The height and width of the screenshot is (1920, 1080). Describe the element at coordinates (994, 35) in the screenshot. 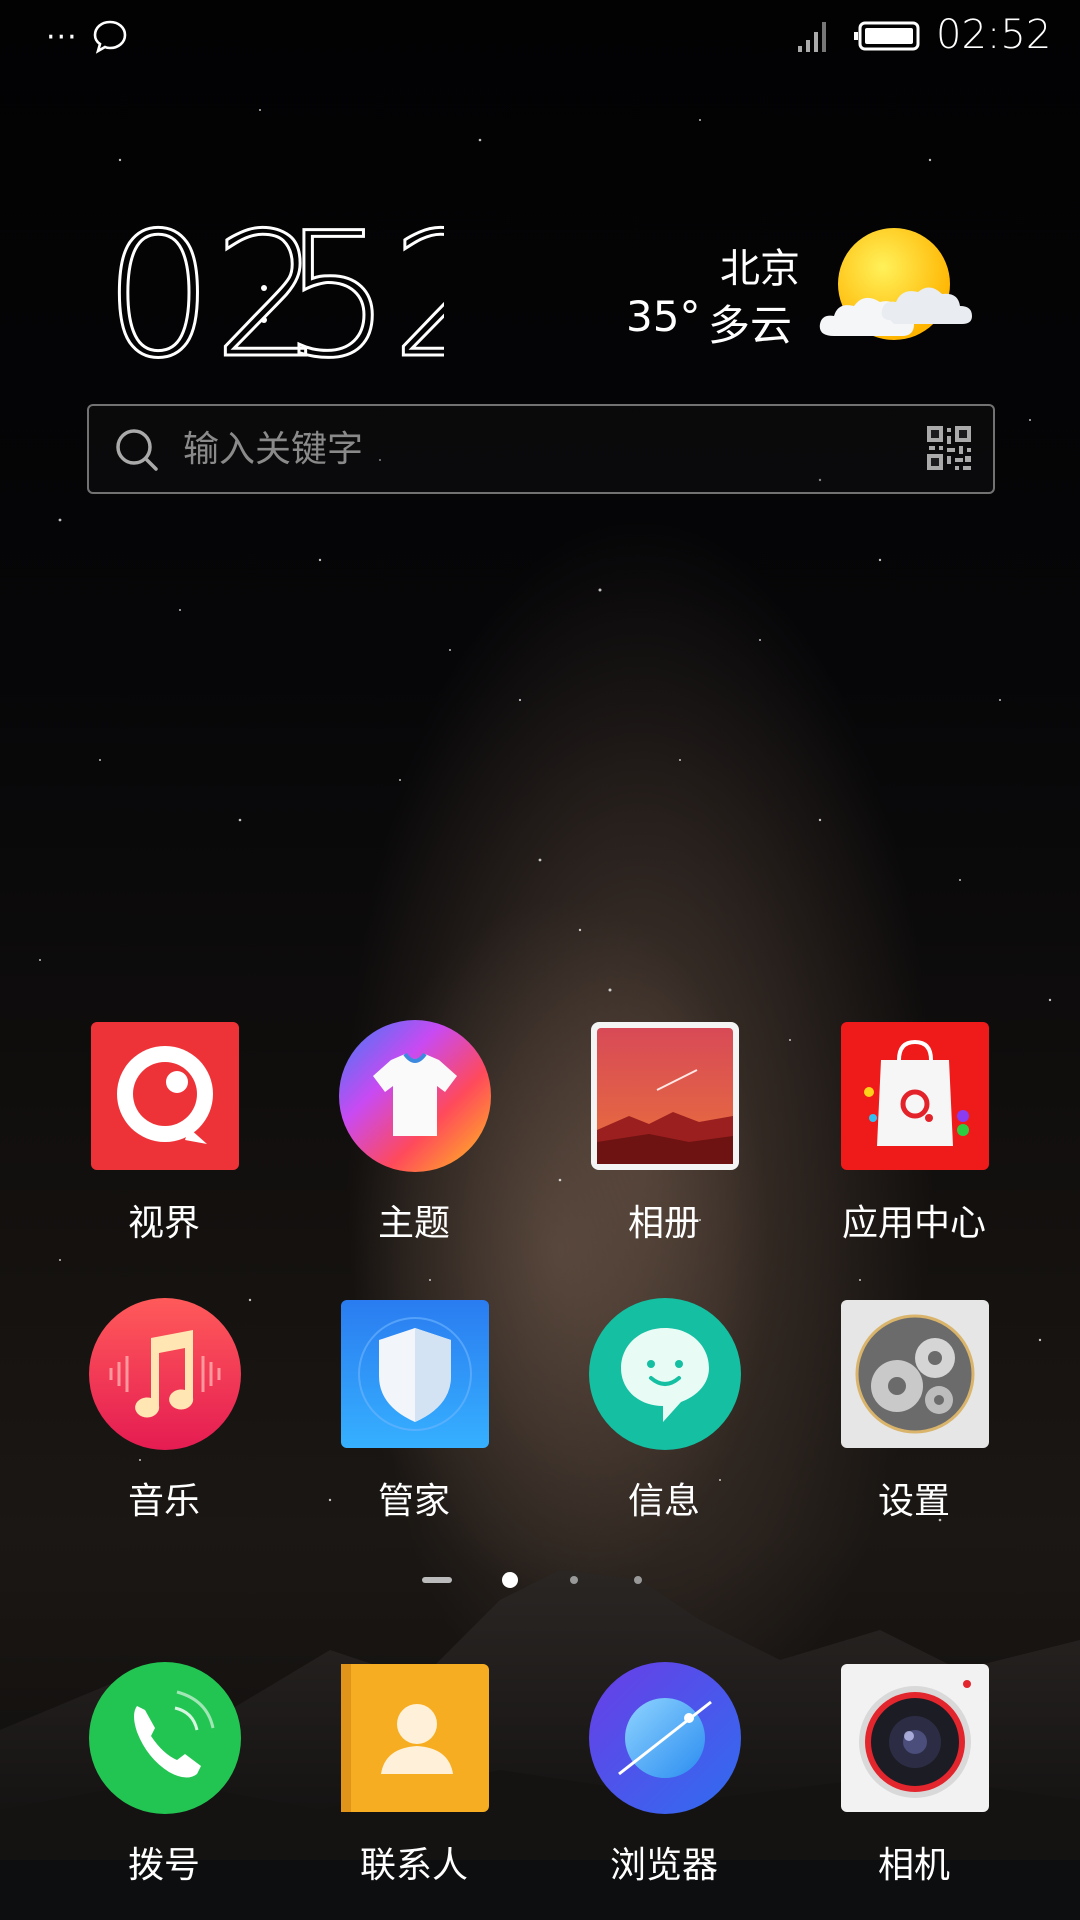

I see `status-time: 02:52` at that location.